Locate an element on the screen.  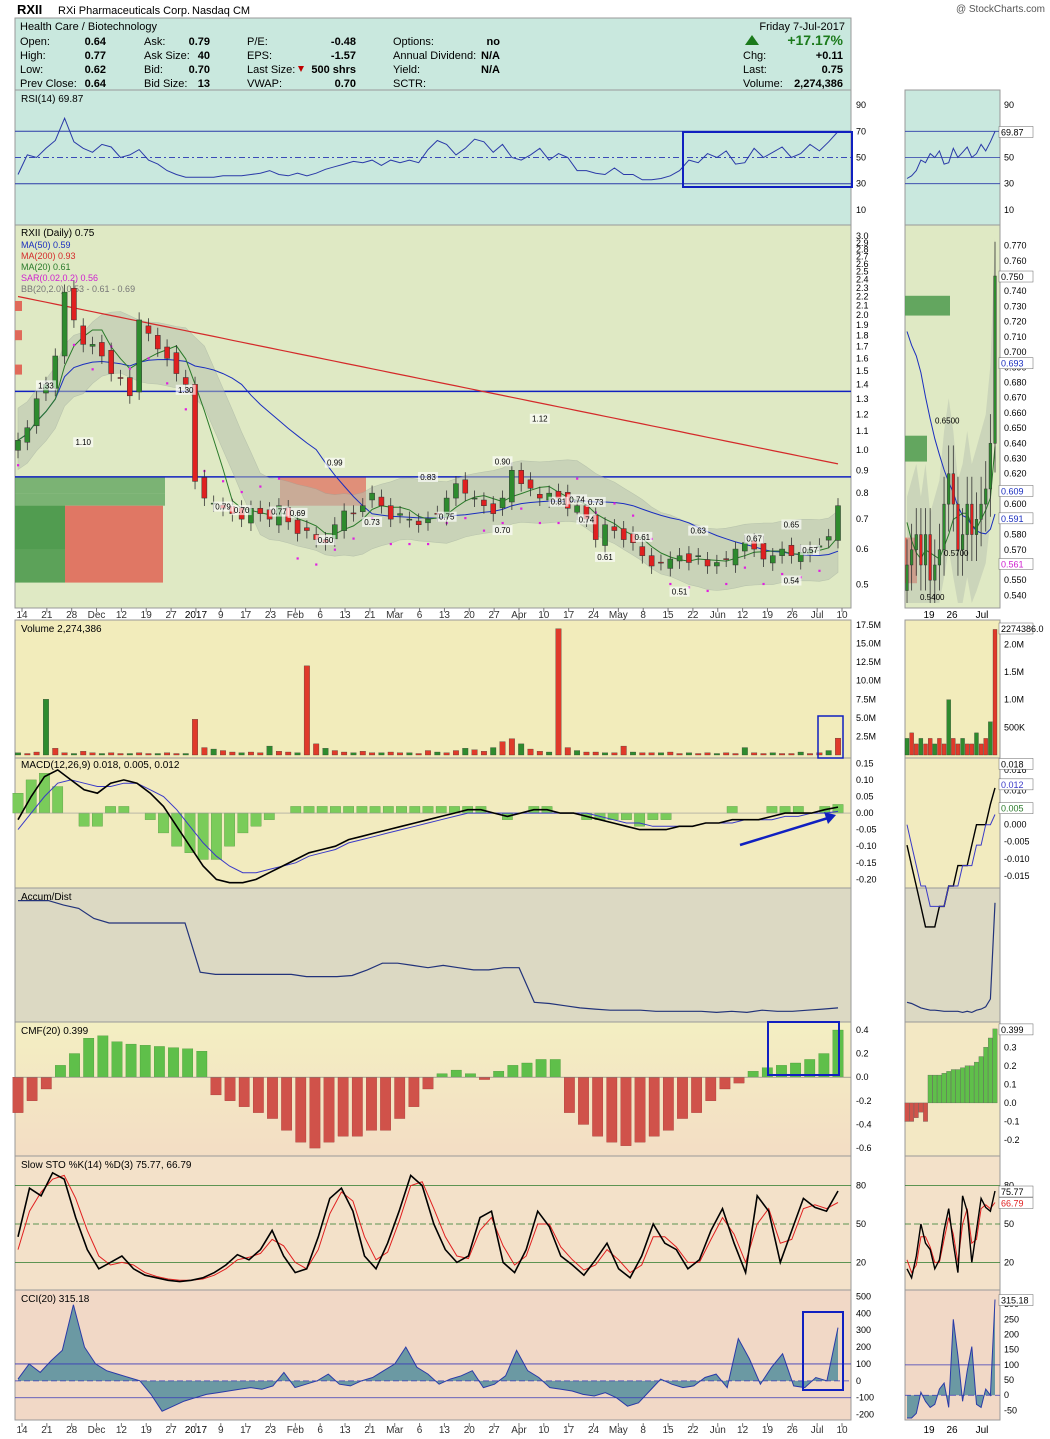
price-tick: 0.8 is located at coordinates (862, 493).